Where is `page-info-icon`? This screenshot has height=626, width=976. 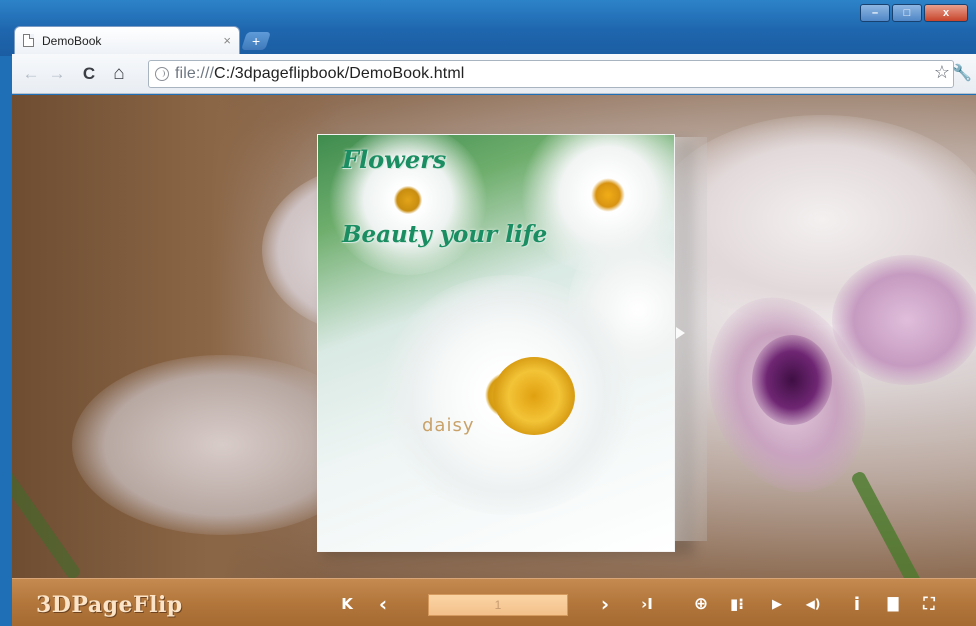
page-info-icon is located at coordinates (162, 74).